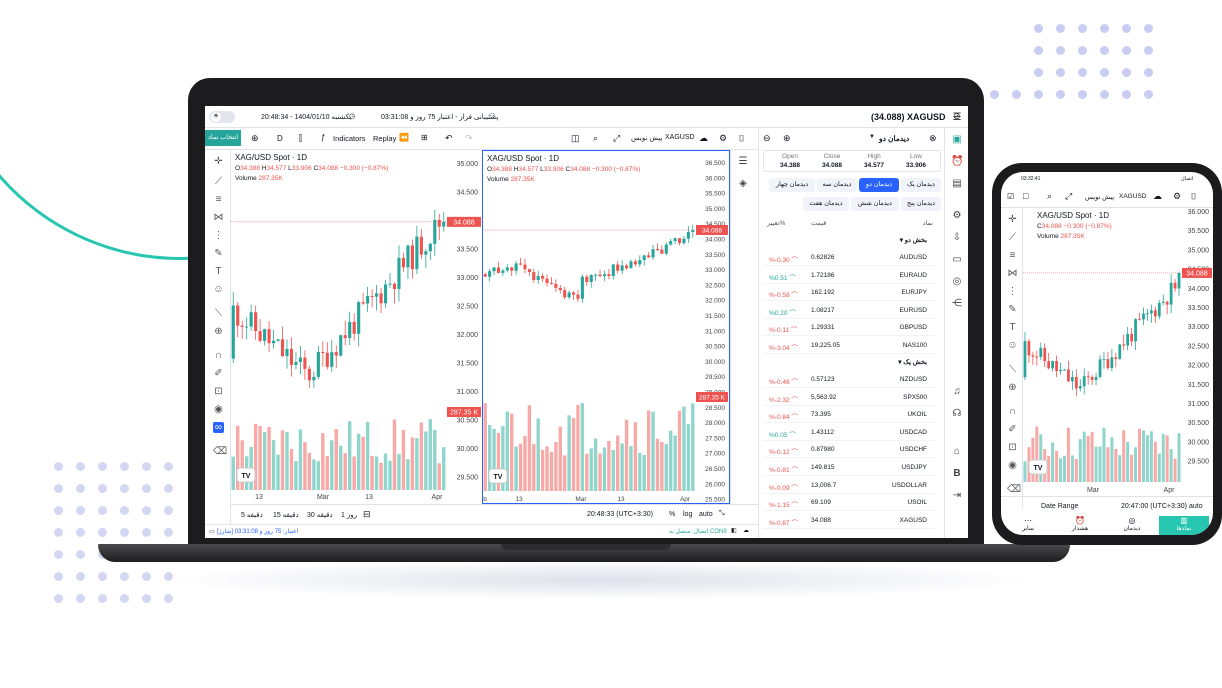 This screenshot has width=1222, height=688. I want to click on range-1d: 1 روز, so click(349, 515).